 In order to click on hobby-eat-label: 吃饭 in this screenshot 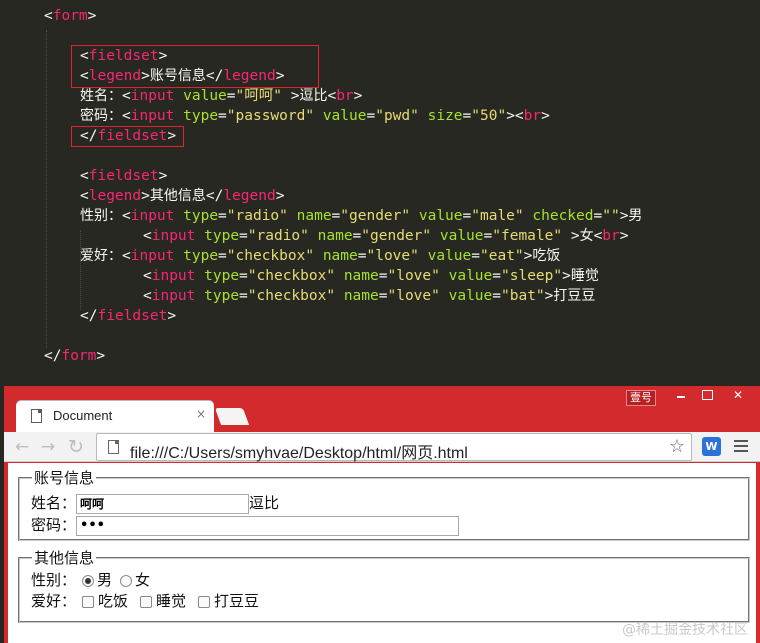, I will do `click(113, 601)`.